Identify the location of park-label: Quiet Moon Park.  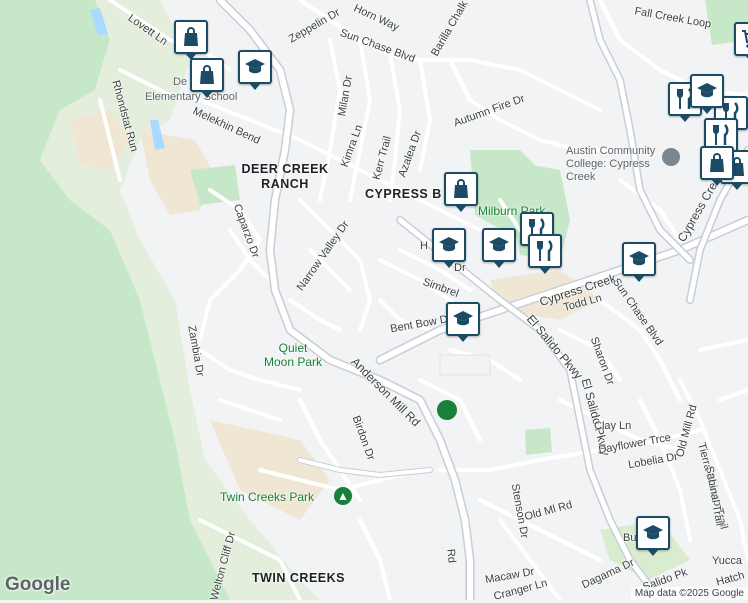
(293, 355).